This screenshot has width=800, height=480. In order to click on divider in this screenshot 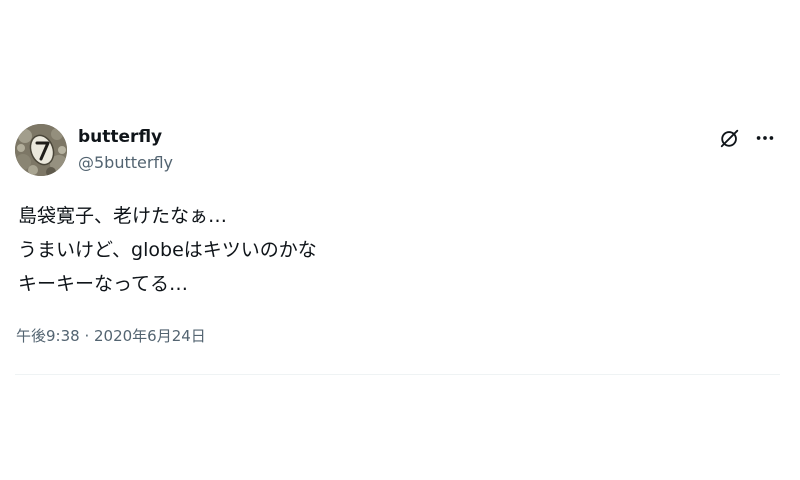, I will do `click(397, 374)`.